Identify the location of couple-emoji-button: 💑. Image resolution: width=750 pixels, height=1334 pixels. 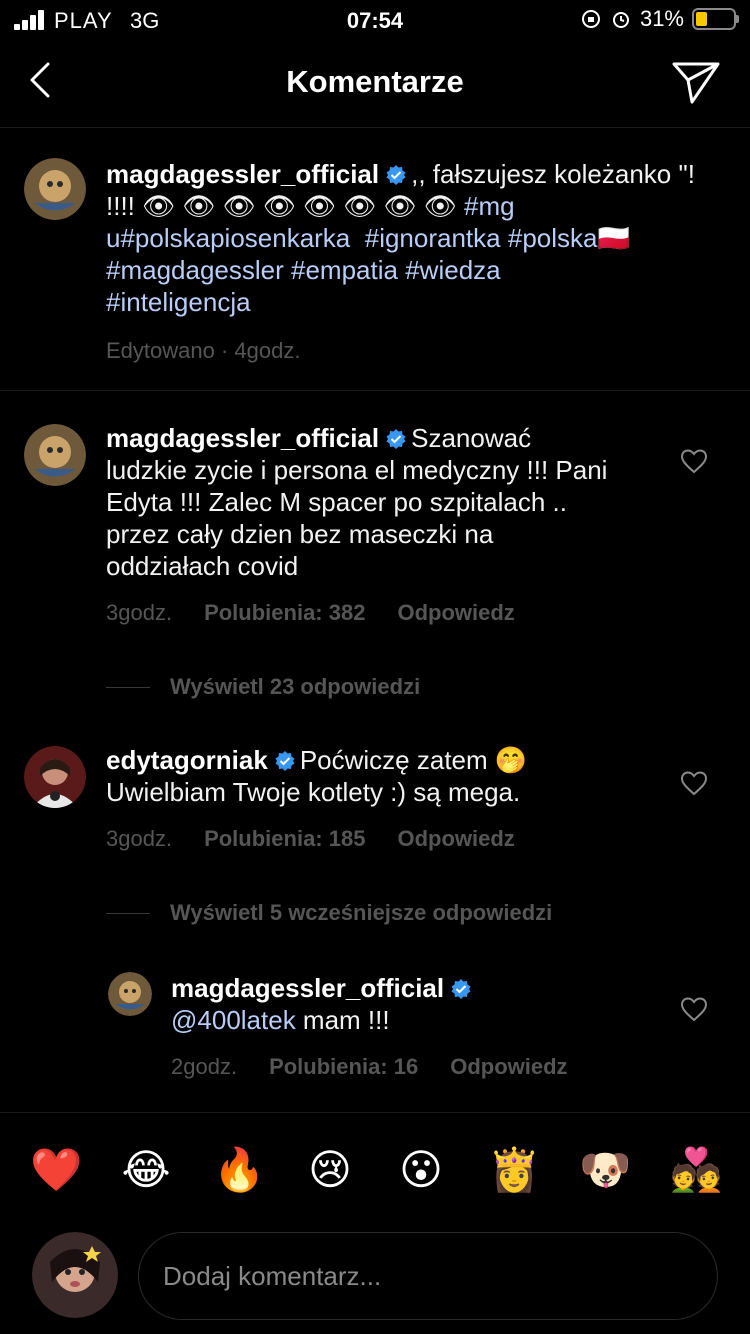
(696, 1170).